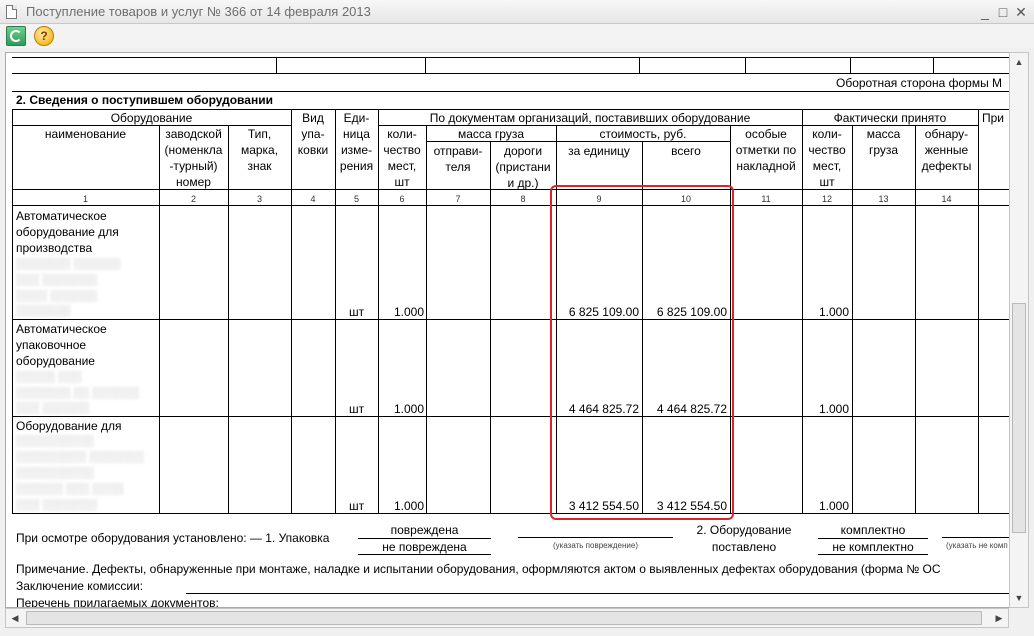  Describe the element at coordinates (80, 586) in the screenshot. I see `conclusion-label: Заключение комиссии:` at that location.